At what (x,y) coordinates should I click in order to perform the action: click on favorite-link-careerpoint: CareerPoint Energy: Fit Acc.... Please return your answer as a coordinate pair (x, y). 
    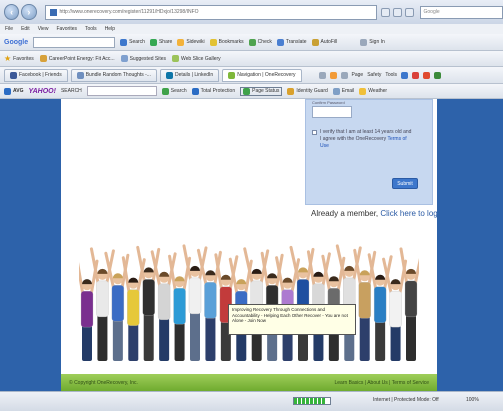
    Looking at the image, I should click on (77, 58).